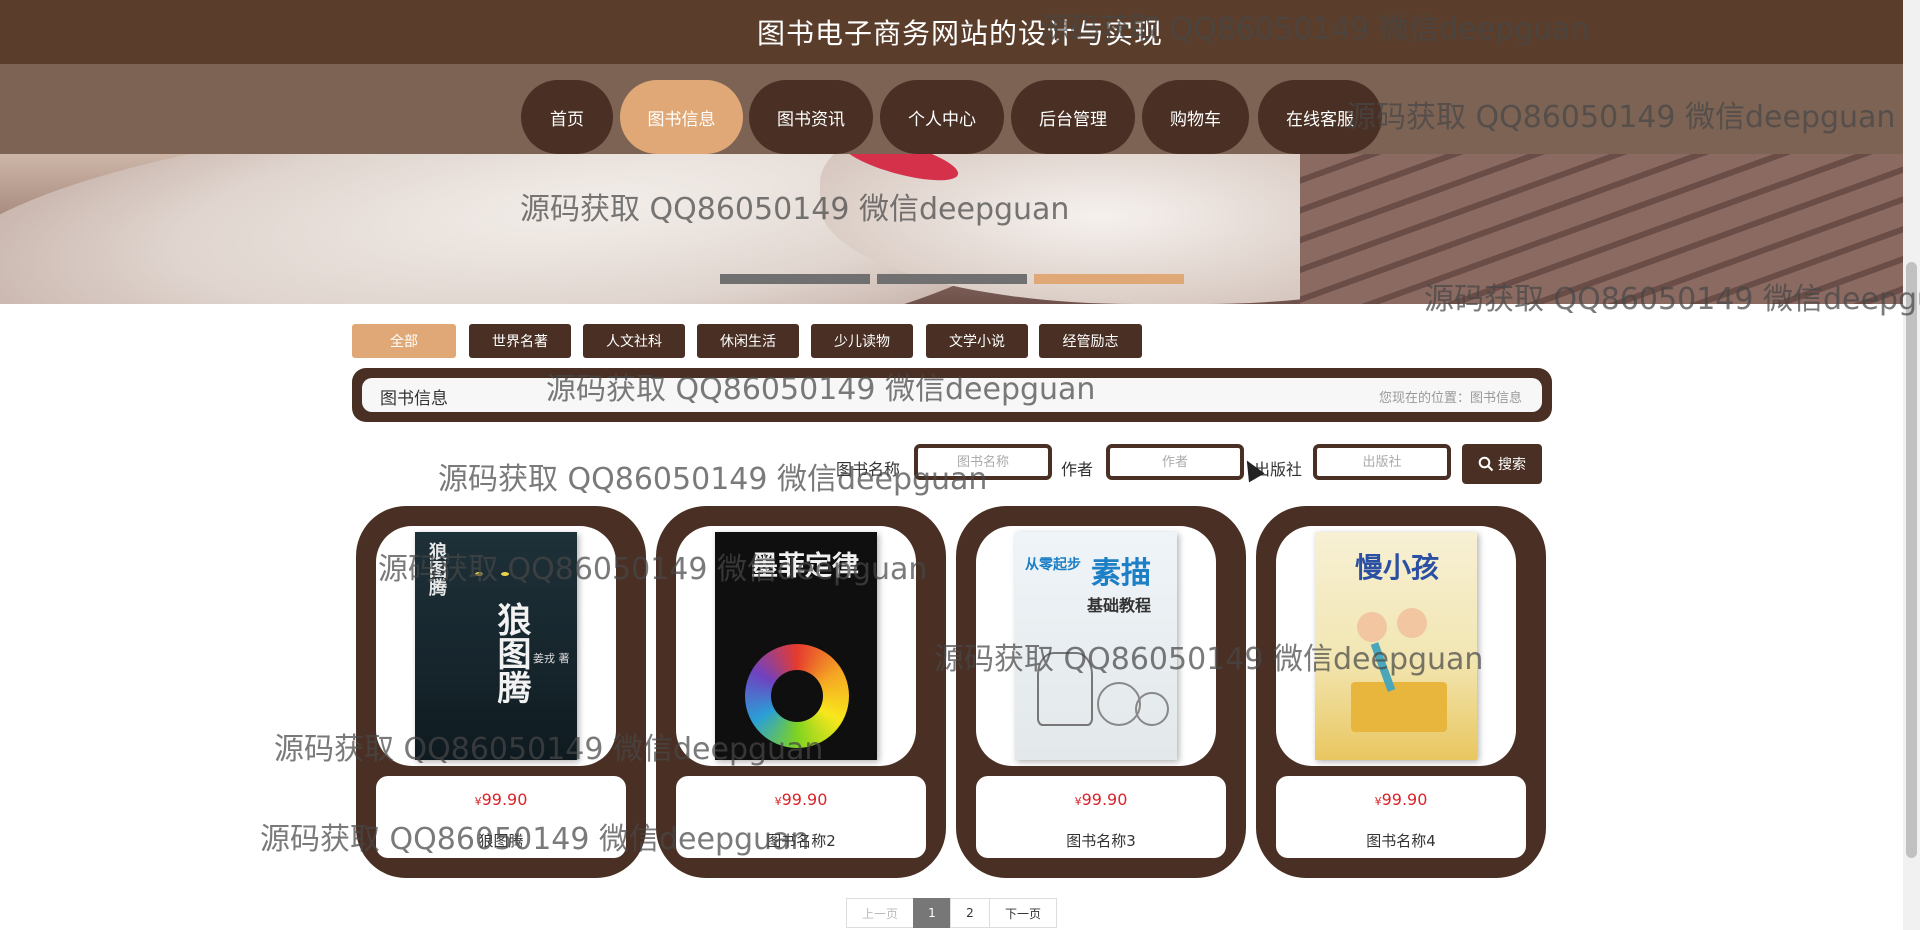 The height and width of the screenshot is (930, 1920). Describe the element at coordinates (1382, 462) in the screenshot. I see `publisher-input` at that location.